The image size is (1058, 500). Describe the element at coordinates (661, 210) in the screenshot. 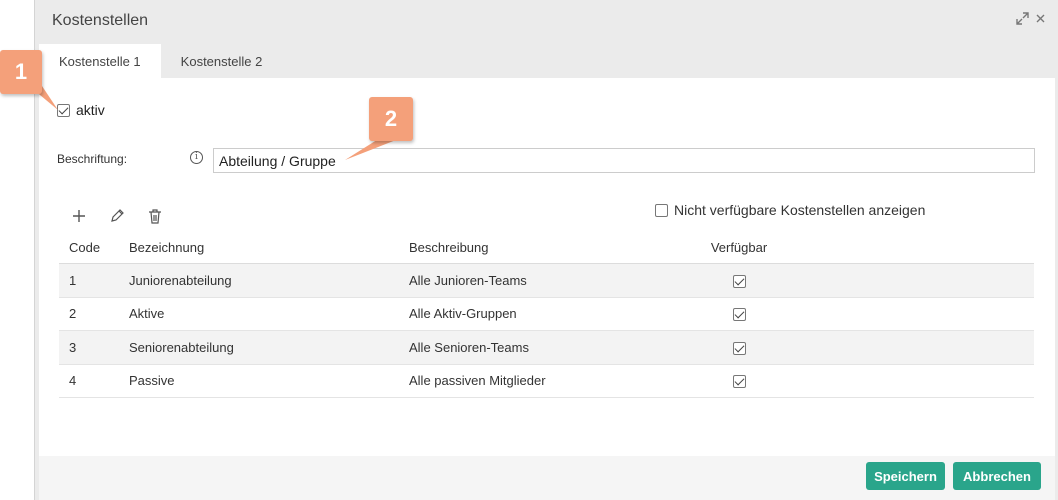

I see `show-unavailable-checkbox` at that location.